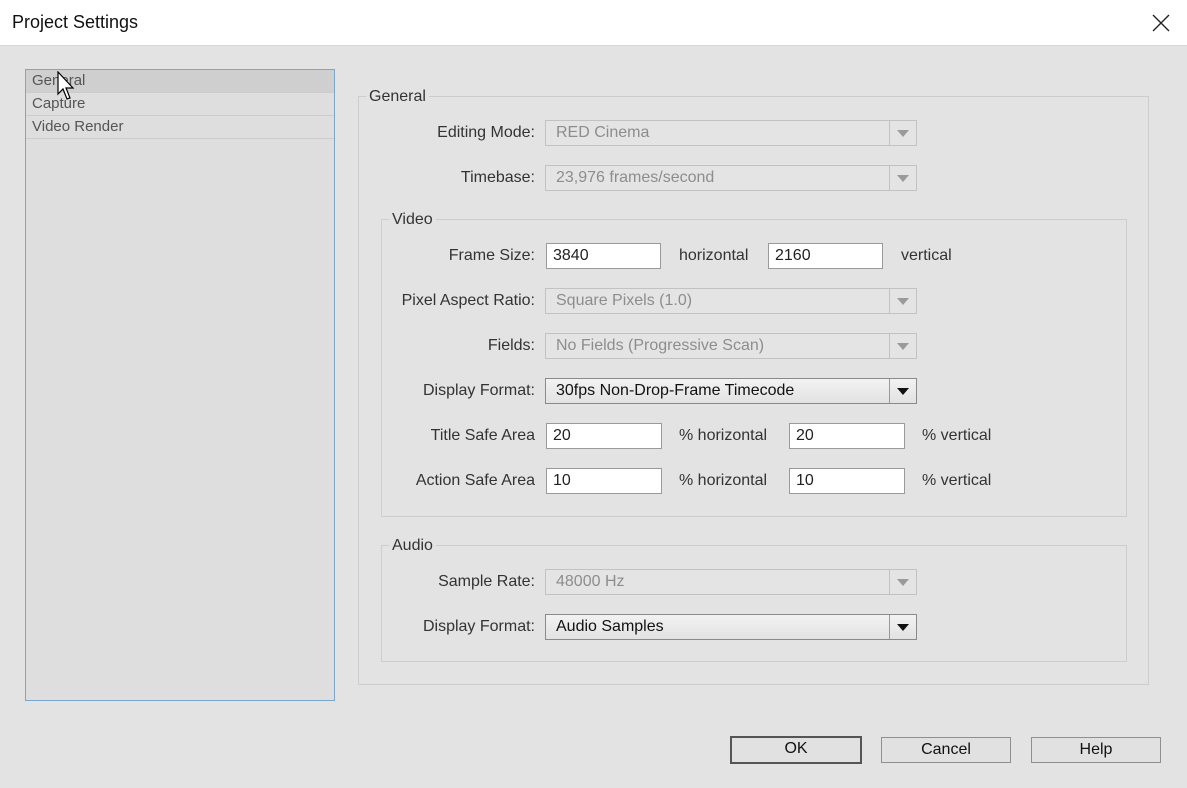  I want to click on action-safe-vertical-unit: % vertical, so click(957, 480).